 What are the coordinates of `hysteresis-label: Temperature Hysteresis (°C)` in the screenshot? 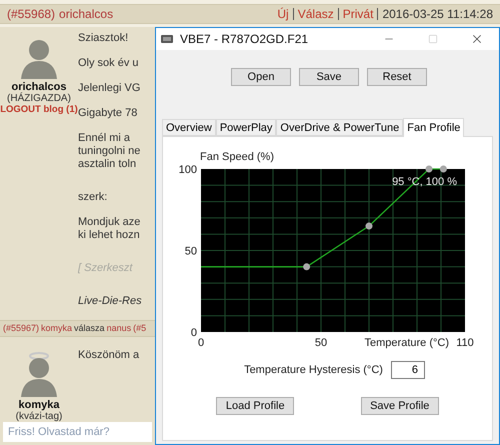 It's located at (313, 370).